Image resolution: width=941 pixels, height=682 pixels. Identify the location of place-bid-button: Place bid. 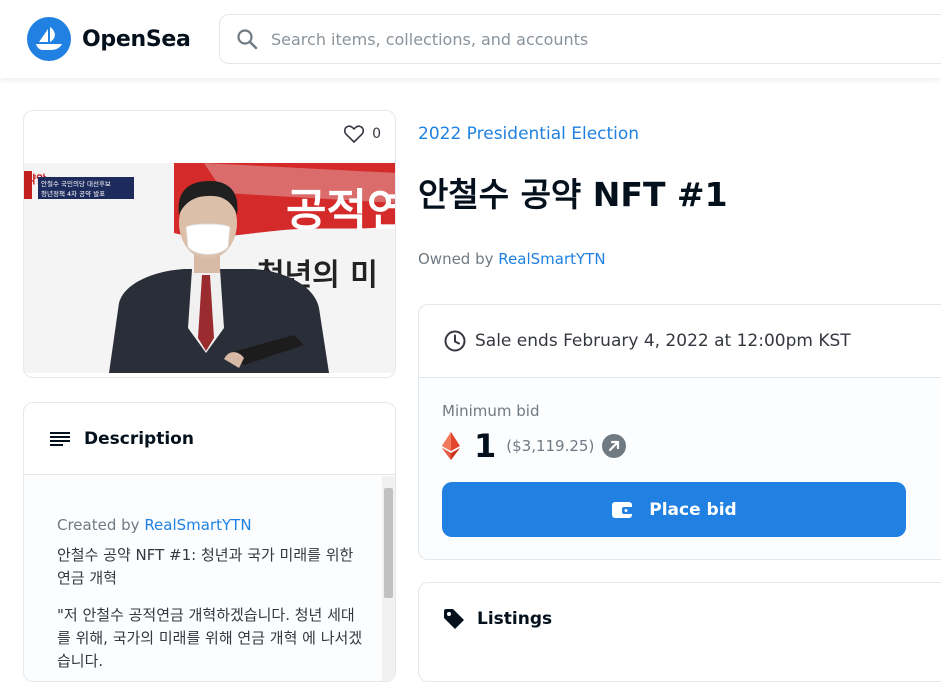
(674, 509).